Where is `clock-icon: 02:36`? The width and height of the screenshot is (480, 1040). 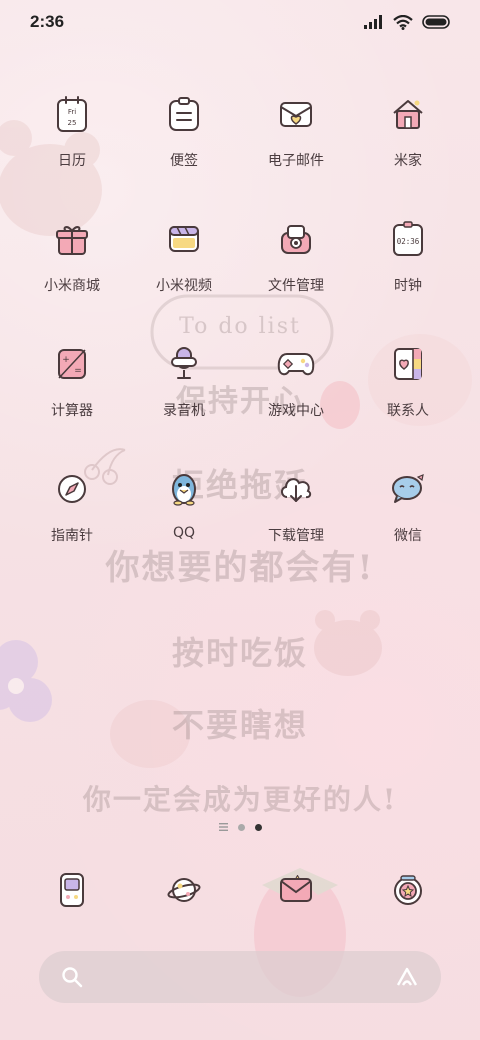
clock-icon: 02:36 is located at coordinates (408, 239).